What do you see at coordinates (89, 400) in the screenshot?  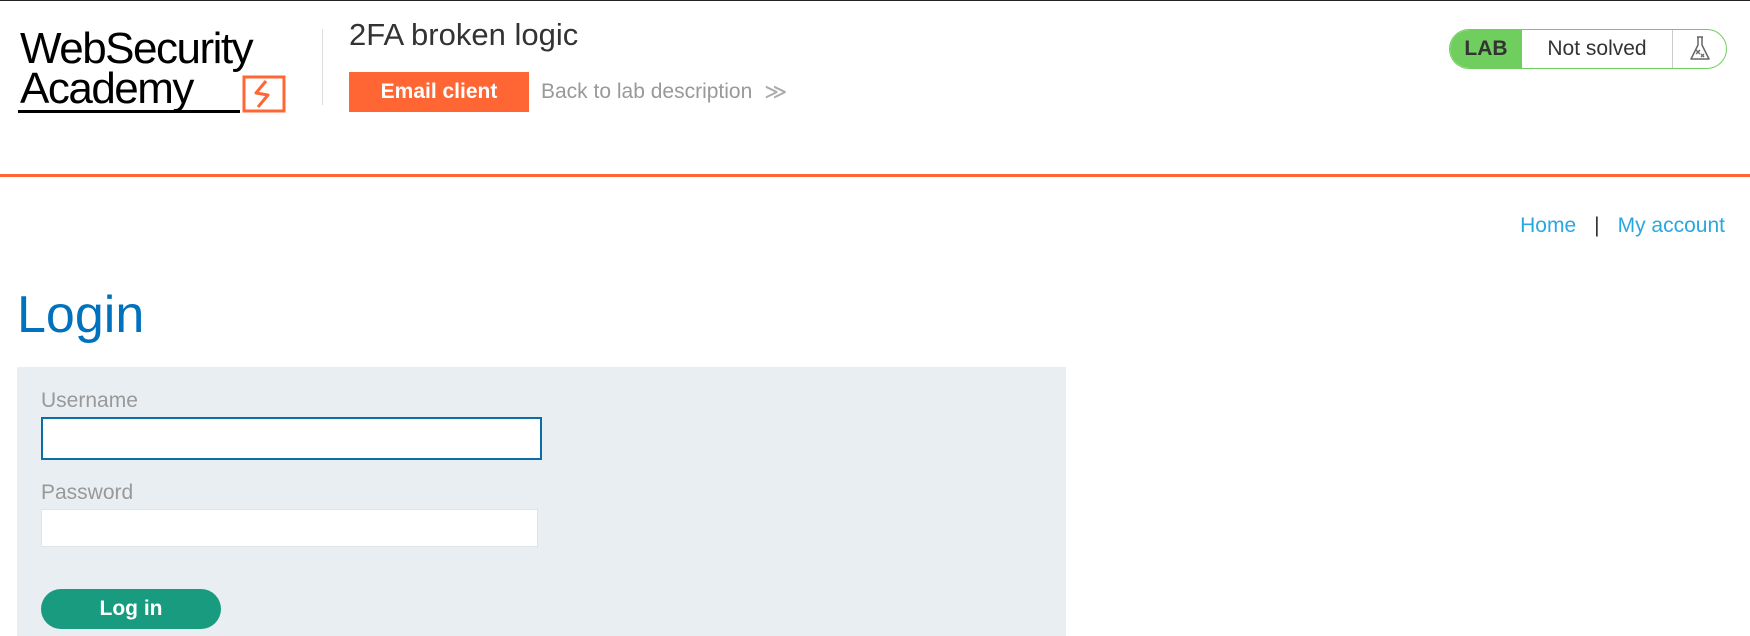 I see `username-label: Username` at bounding box center [89, 400].